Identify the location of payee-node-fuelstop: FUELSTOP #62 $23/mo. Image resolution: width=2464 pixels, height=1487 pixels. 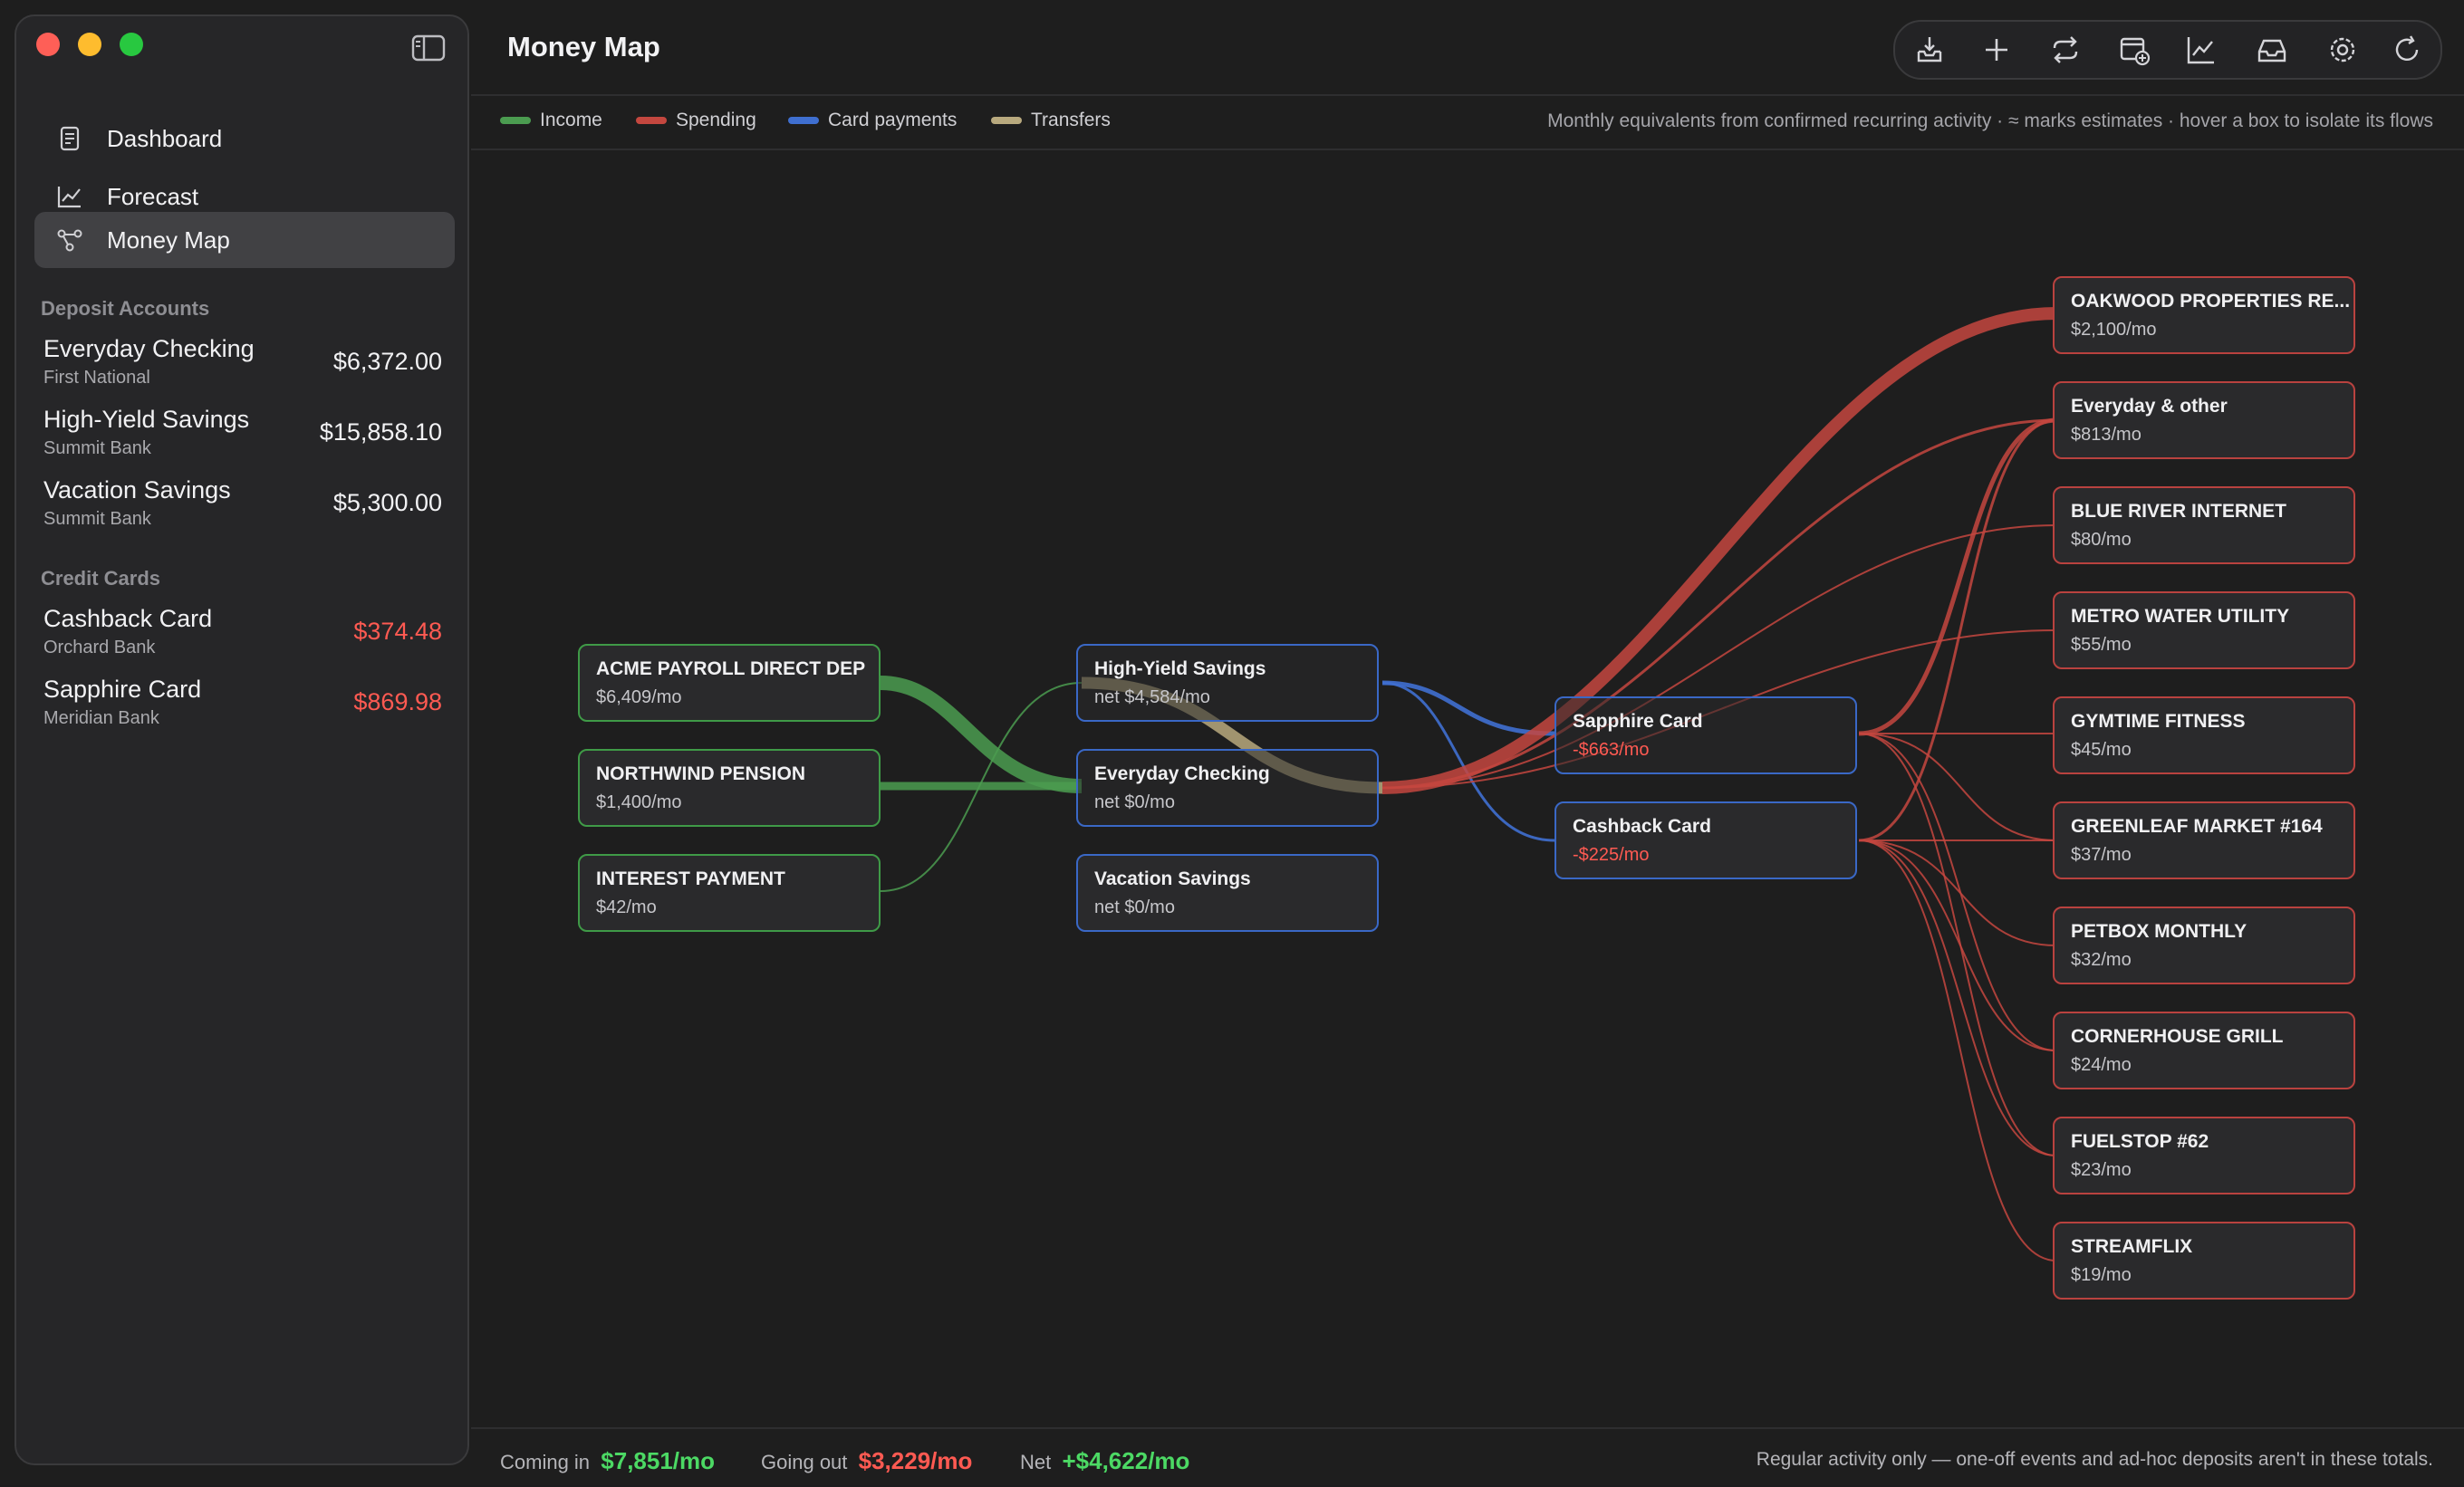
(2204, 1155).